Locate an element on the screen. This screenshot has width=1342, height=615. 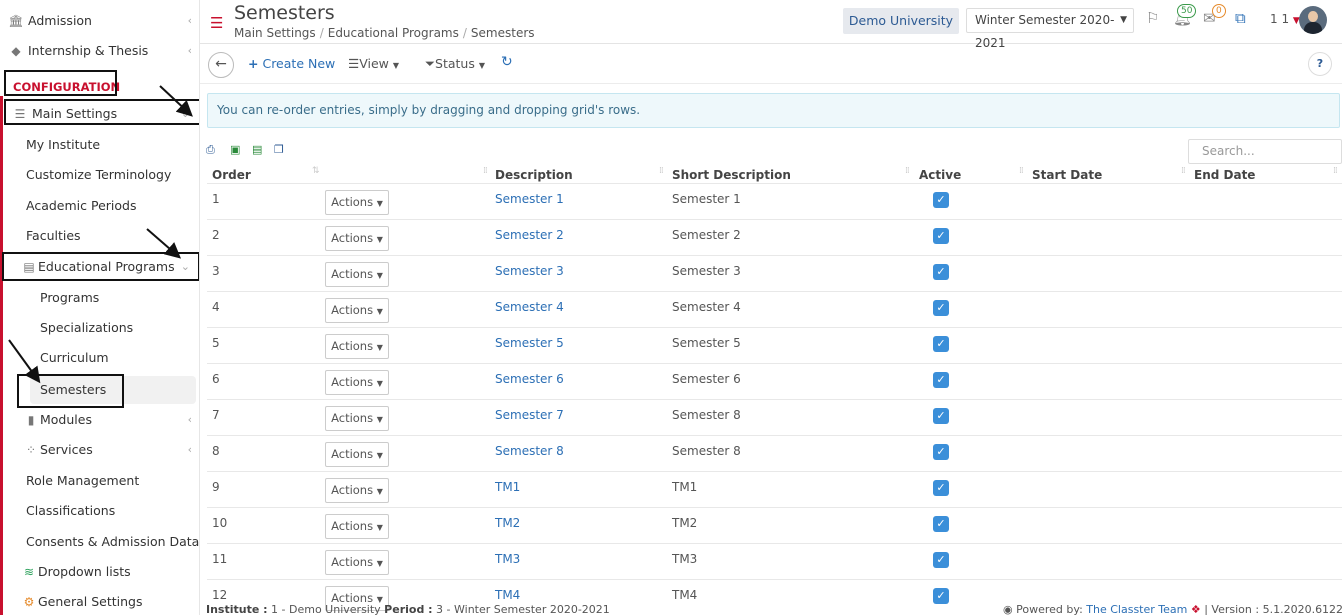
sidebar-item-modules: ▮ Modules ‹ is located at coordinates (99, 420).